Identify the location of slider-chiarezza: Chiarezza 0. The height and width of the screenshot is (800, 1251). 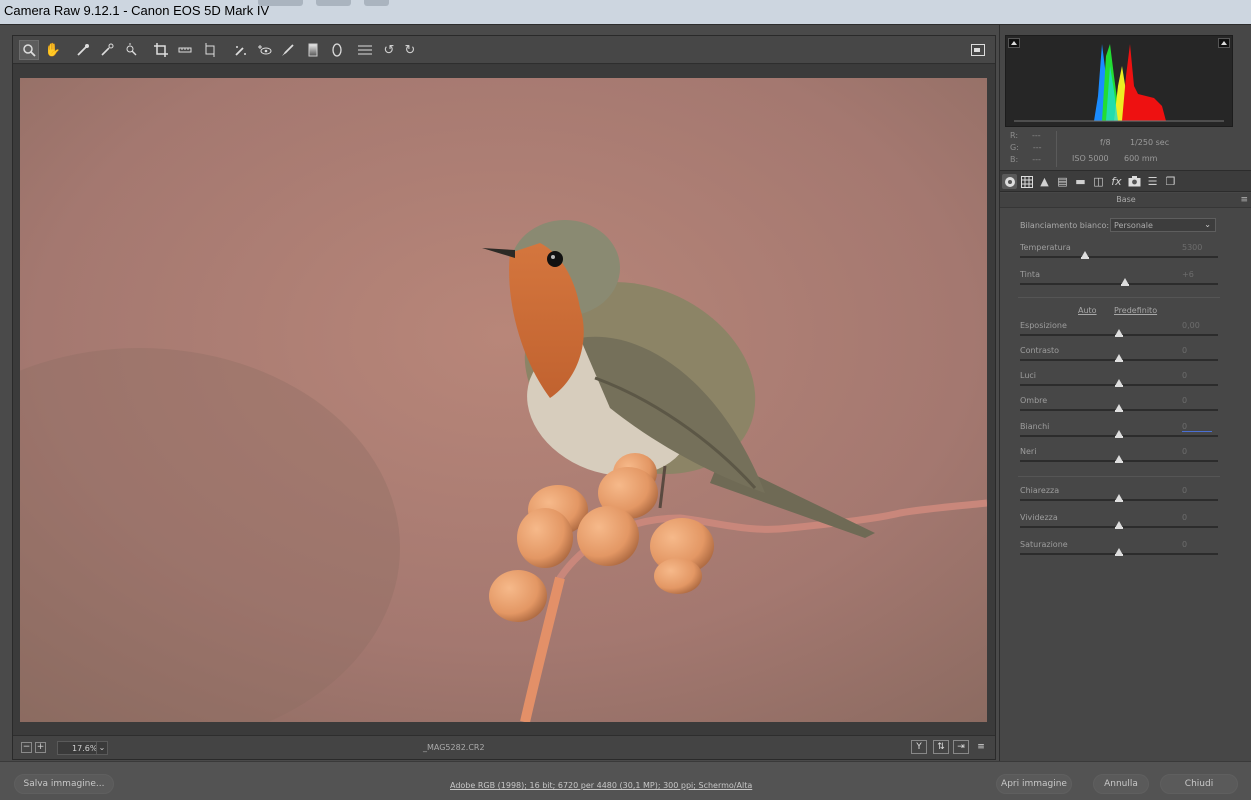
(1119, 497).